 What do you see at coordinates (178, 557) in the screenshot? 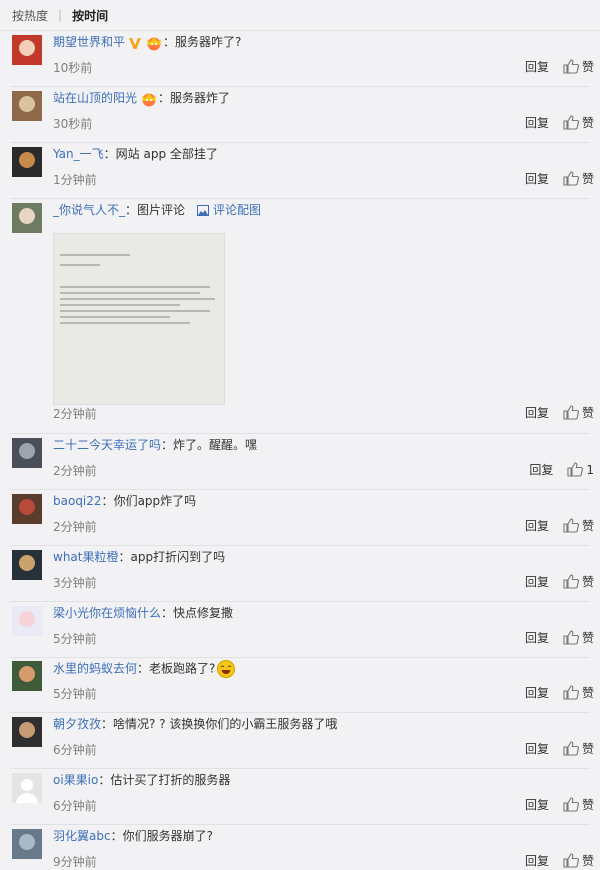
I see `comment-content: app打折闪到了吗` at bounding box center [178, 557].